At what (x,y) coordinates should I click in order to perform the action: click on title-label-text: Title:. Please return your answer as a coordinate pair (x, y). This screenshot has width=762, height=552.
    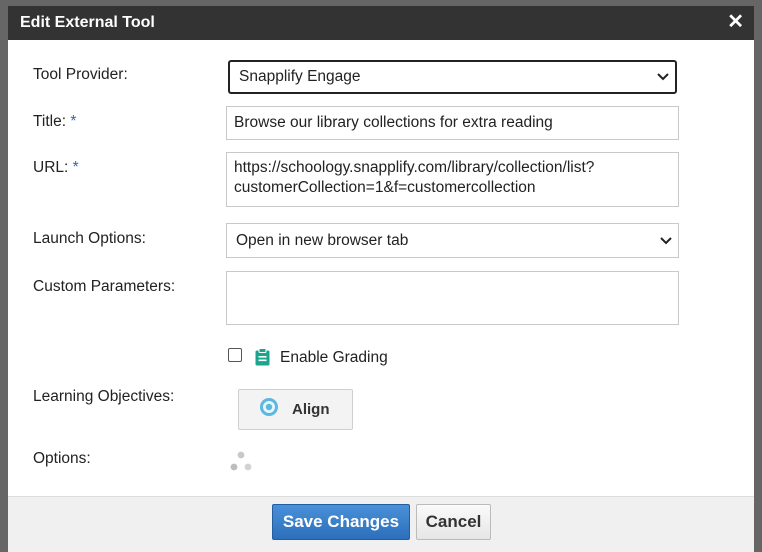
    Looking at the image, I should click on (50, 121).